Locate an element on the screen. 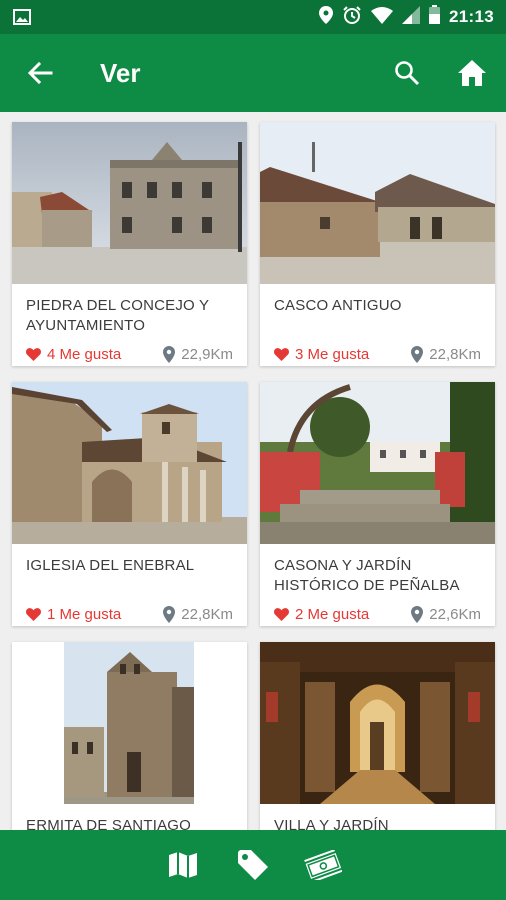 Image resolution: width=506 pixels, height=900 pixels. place-name: IGLESIA DEL ENEBRAL is located at coordinates (110, 565).